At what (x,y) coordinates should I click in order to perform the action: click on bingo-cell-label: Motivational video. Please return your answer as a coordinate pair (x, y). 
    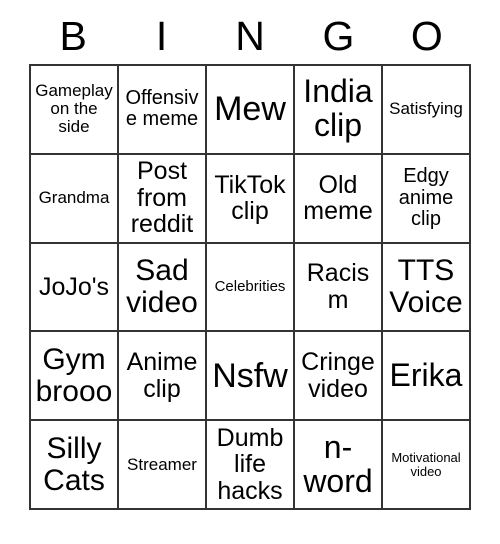
    Looking at the image, I should click on (426, 464).